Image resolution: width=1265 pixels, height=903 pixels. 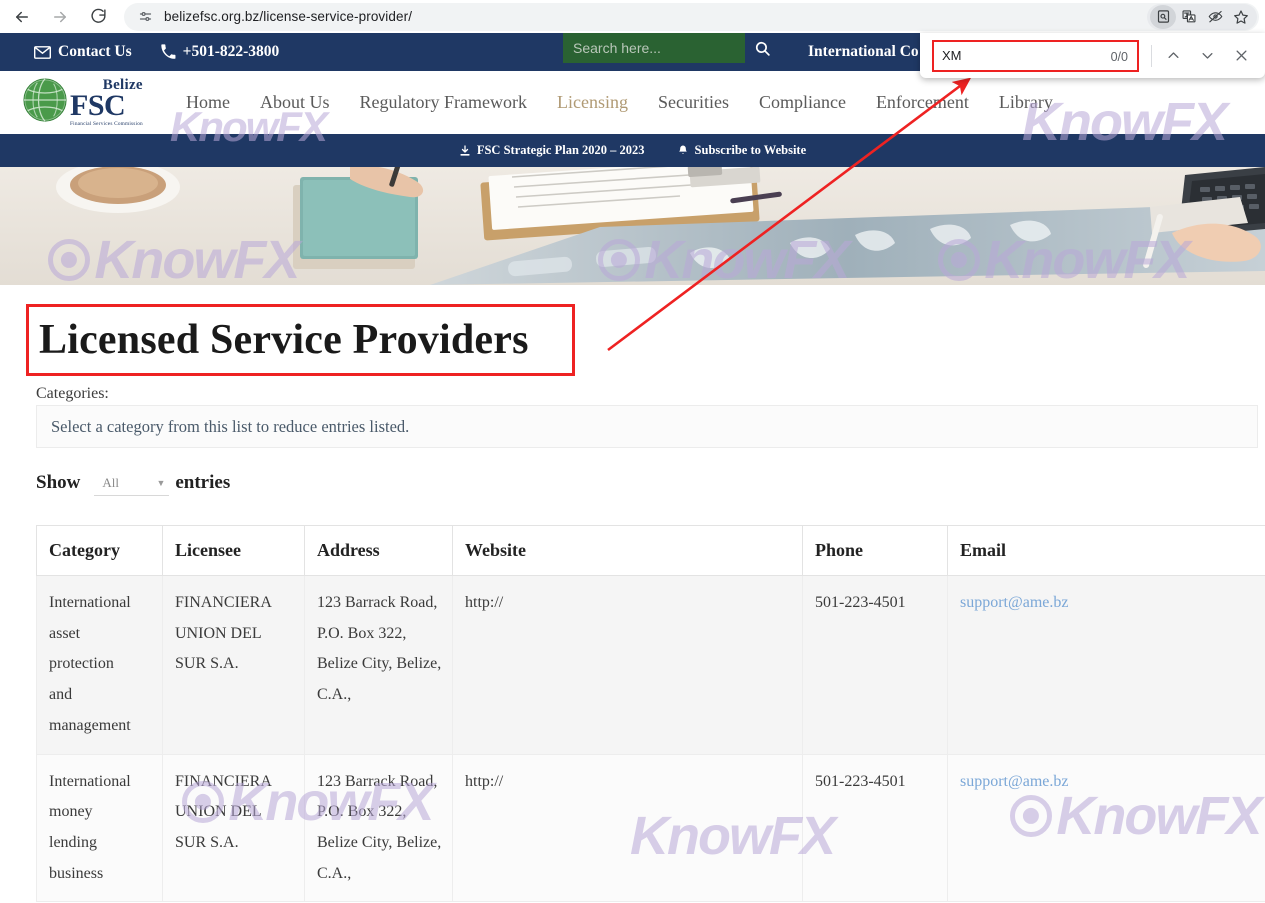 I want to click on phone-icon, so click(x=168, y=52).